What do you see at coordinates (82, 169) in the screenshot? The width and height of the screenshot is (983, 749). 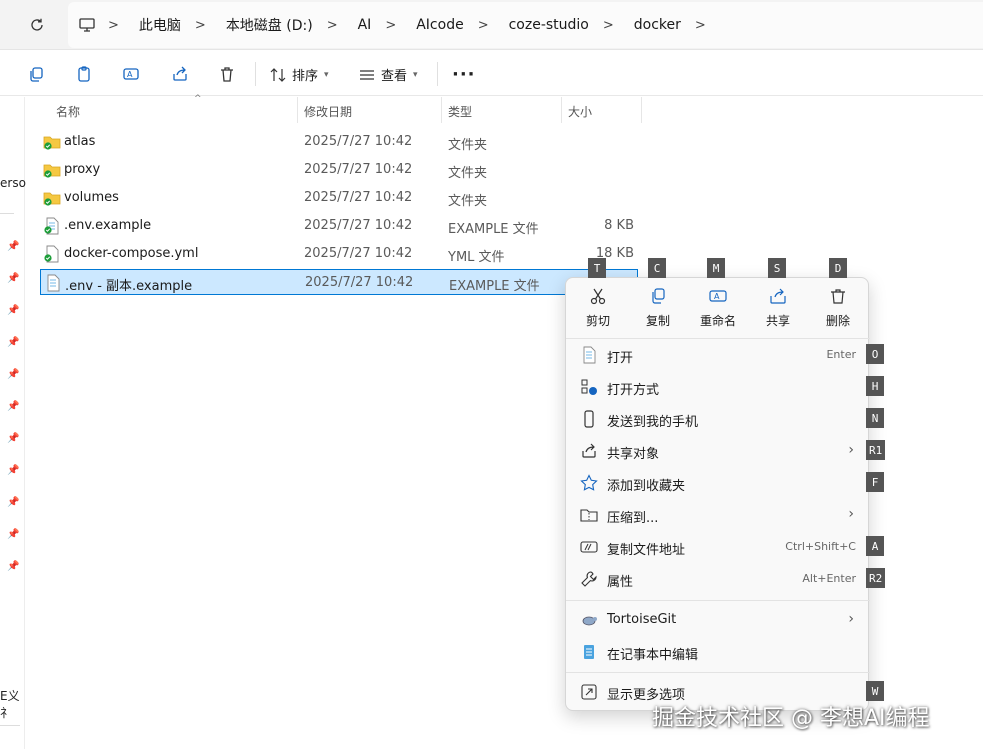 I see `file-name: proxy` at bounding box center [82, 169].